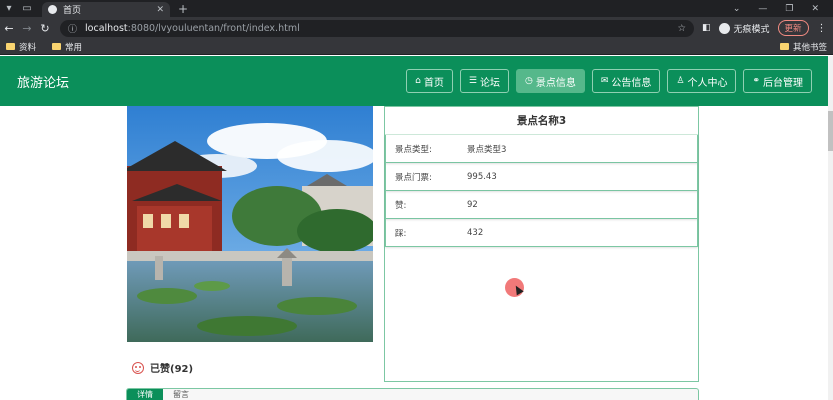 This screenshot has height=400, width=833. What do you see at coordinates (160, 10) in the screenshot?
I see `close-tab-icon: ✕` at bounding box center [160, 10].